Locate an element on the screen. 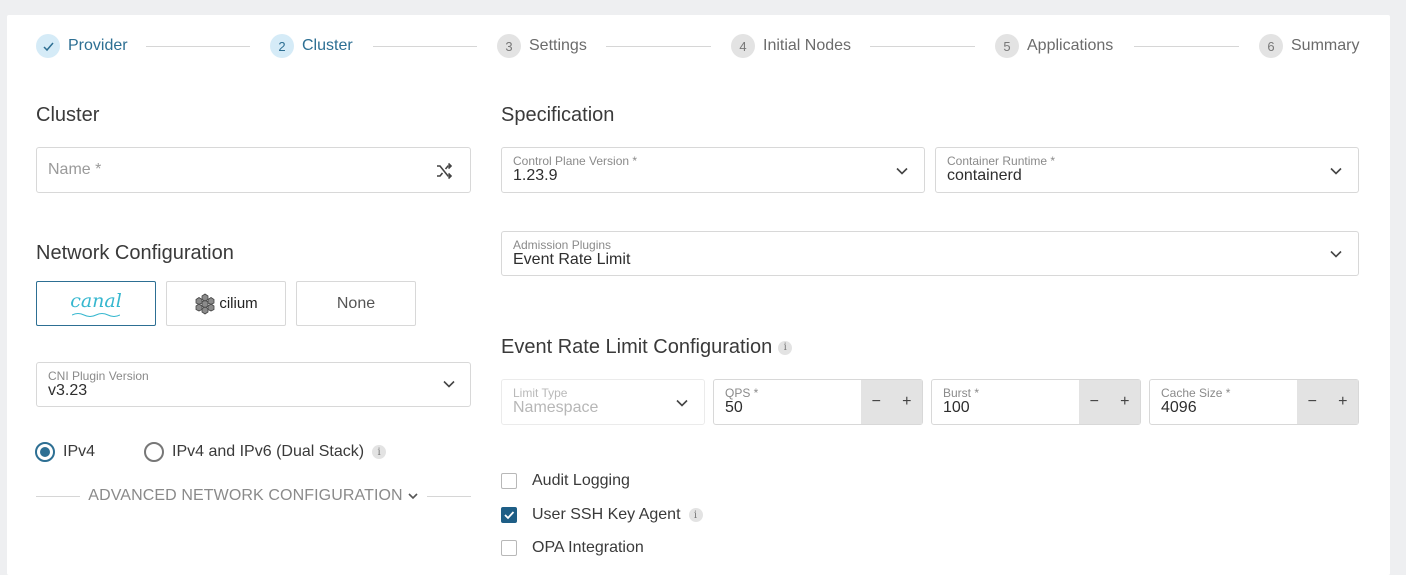 Image resolution: width=1406 pixels, height=575 pixels. admission-plugins-label: Admission Plugins is located at coordinates (562, 245).